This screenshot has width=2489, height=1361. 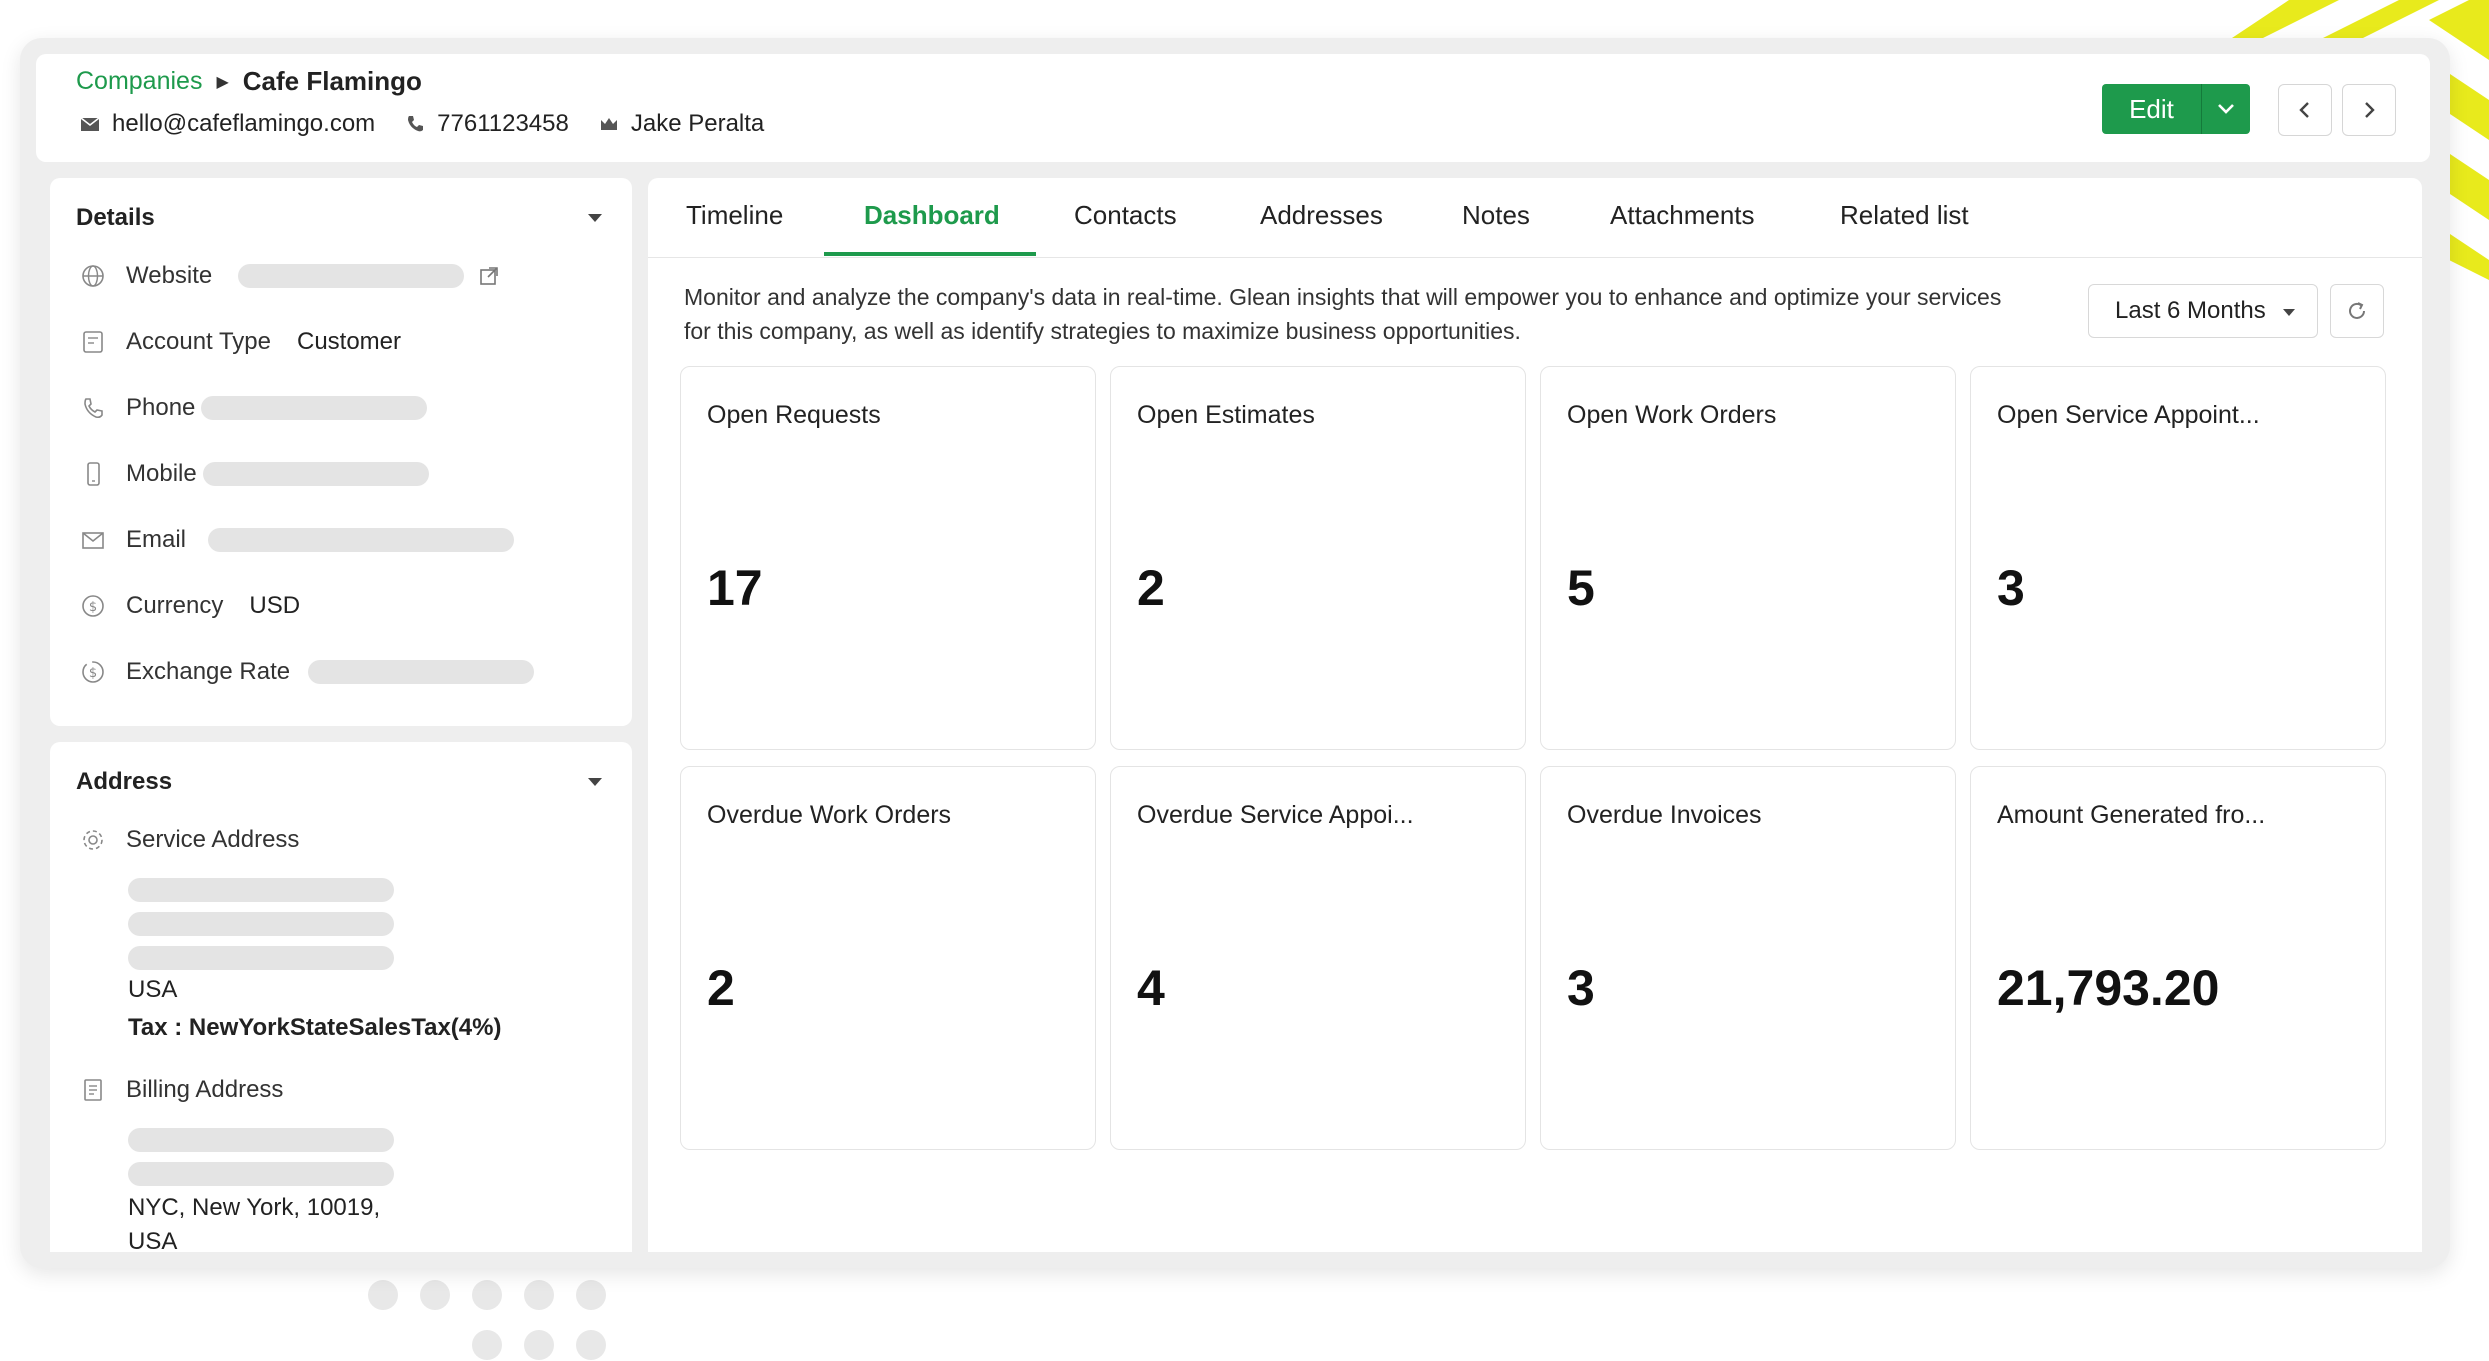 I want to click on previous-record-button, so click(x=2305, y=110).